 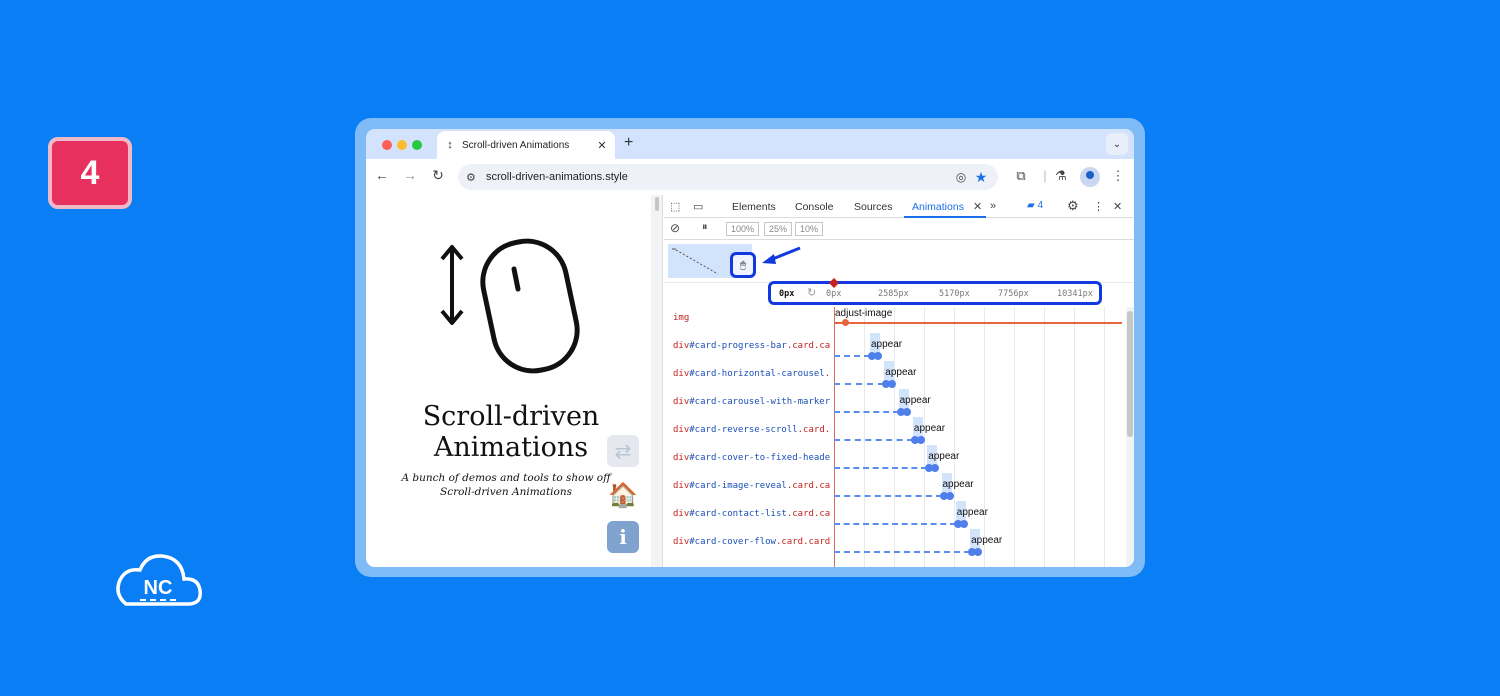 I want to click on pause-all-icon: ⏸, so click(x=705, y=227).